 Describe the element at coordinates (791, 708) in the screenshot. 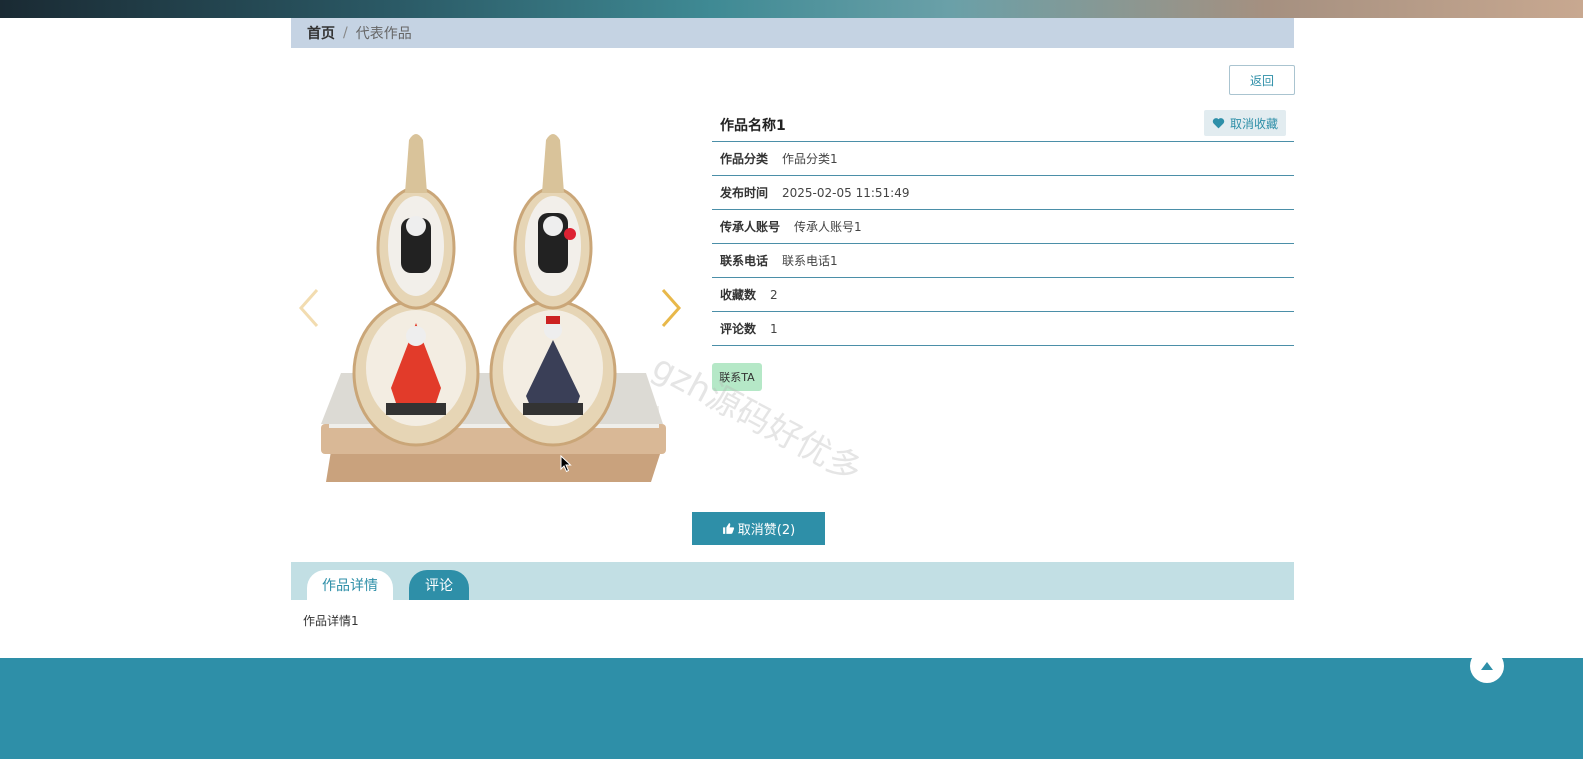

I see `footer` at that location.